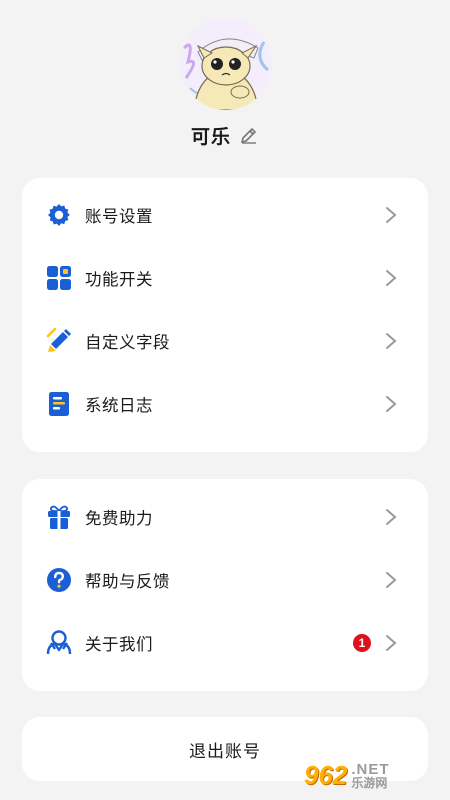 This screenshot has height=800, width=450. I want to click on menu-item-custom-fields: 自定义字段, so click(225, 341).